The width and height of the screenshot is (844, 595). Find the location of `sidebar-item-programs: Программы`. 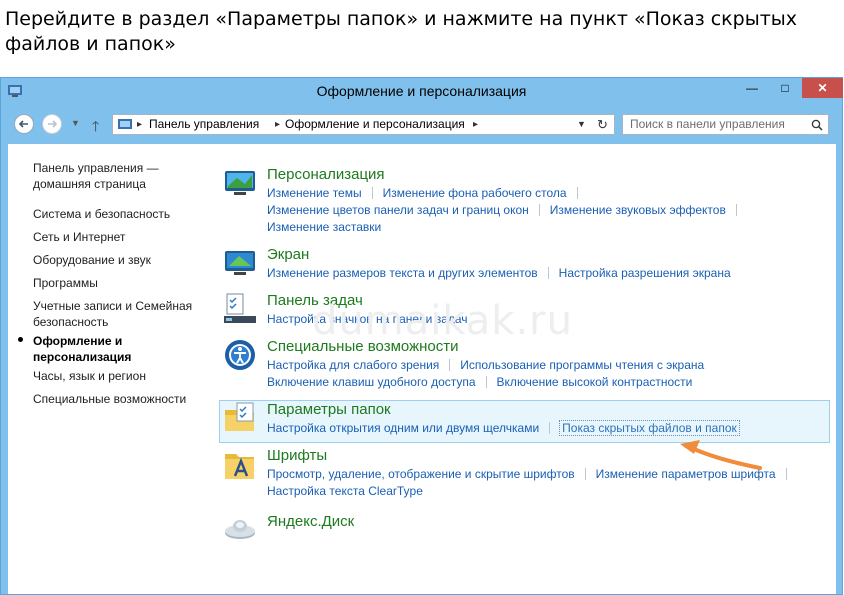

sidebar-item-programs: Программы is located at coordinates (118, 283).